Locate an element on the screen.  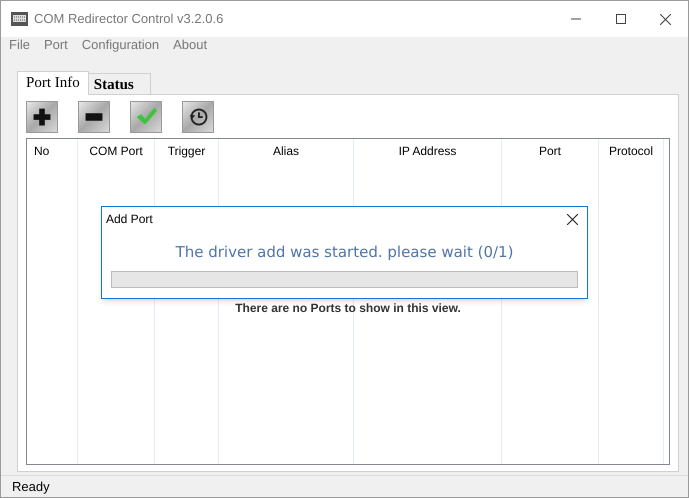
history-button is located at coordinates (198, 117).